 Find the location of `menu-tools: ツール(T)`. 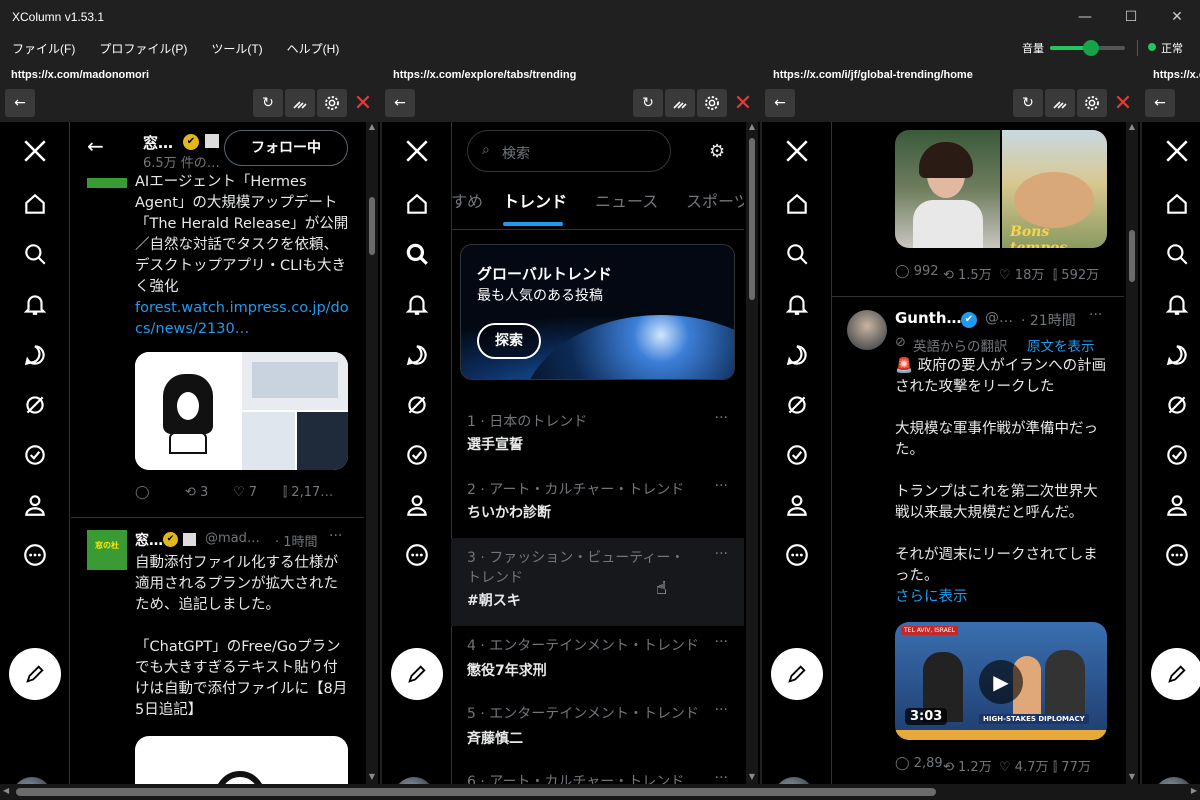

menu-tools: ツール(T) is located at coordinates (236, 48).